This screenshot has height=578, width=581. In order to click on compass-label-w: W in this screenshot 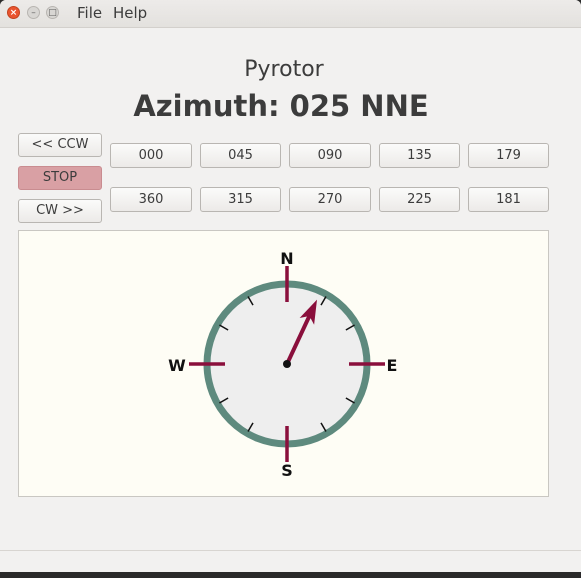, I will do `click(177, 365)`.